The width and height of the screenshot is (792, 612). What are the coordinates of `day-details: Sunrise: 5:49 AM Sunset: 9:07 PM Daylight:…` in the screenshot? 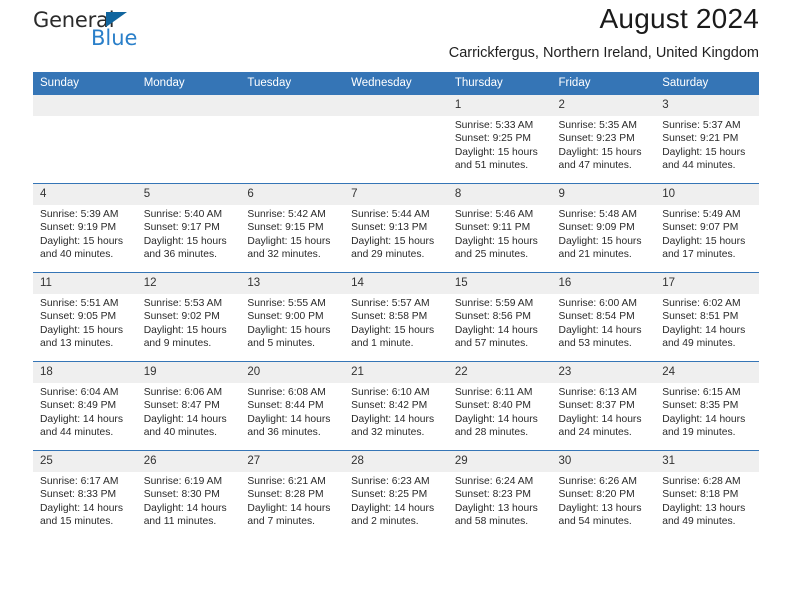 It's located at (707, 233).